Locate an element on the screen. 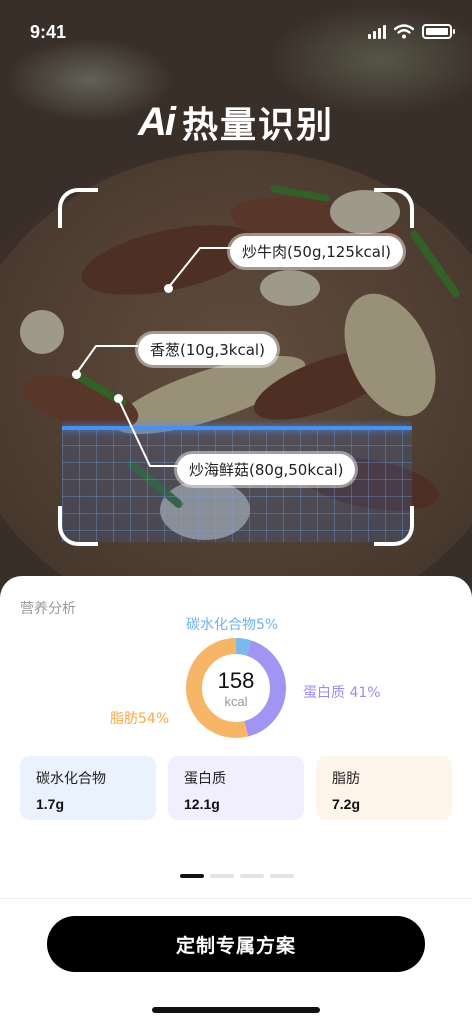  divider is located at coordinates (236, 898).